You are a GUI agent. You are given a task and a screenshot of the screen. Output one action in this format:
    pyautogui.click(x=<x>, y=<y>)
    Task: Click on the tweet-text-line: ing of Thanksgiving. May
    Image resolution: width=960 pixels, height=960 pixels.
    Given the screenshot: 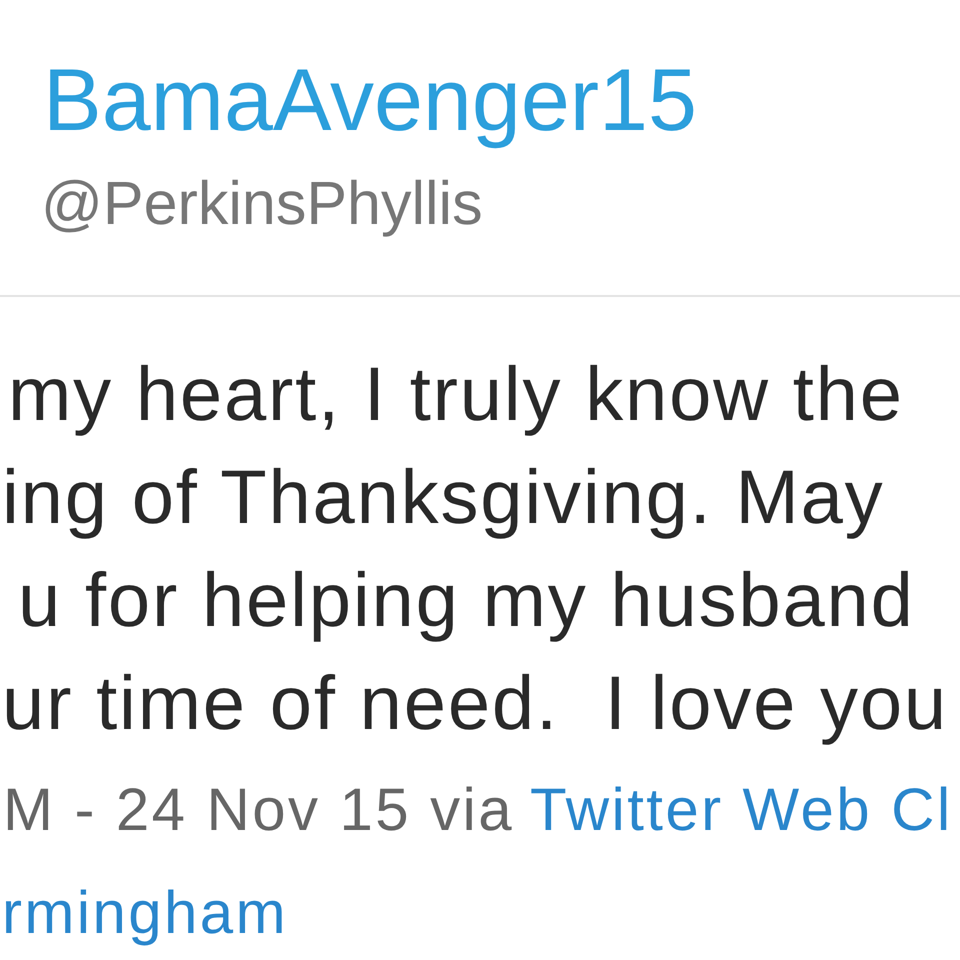 What is the action you would take?
    pyautogui.click(x=443, y=498)
    